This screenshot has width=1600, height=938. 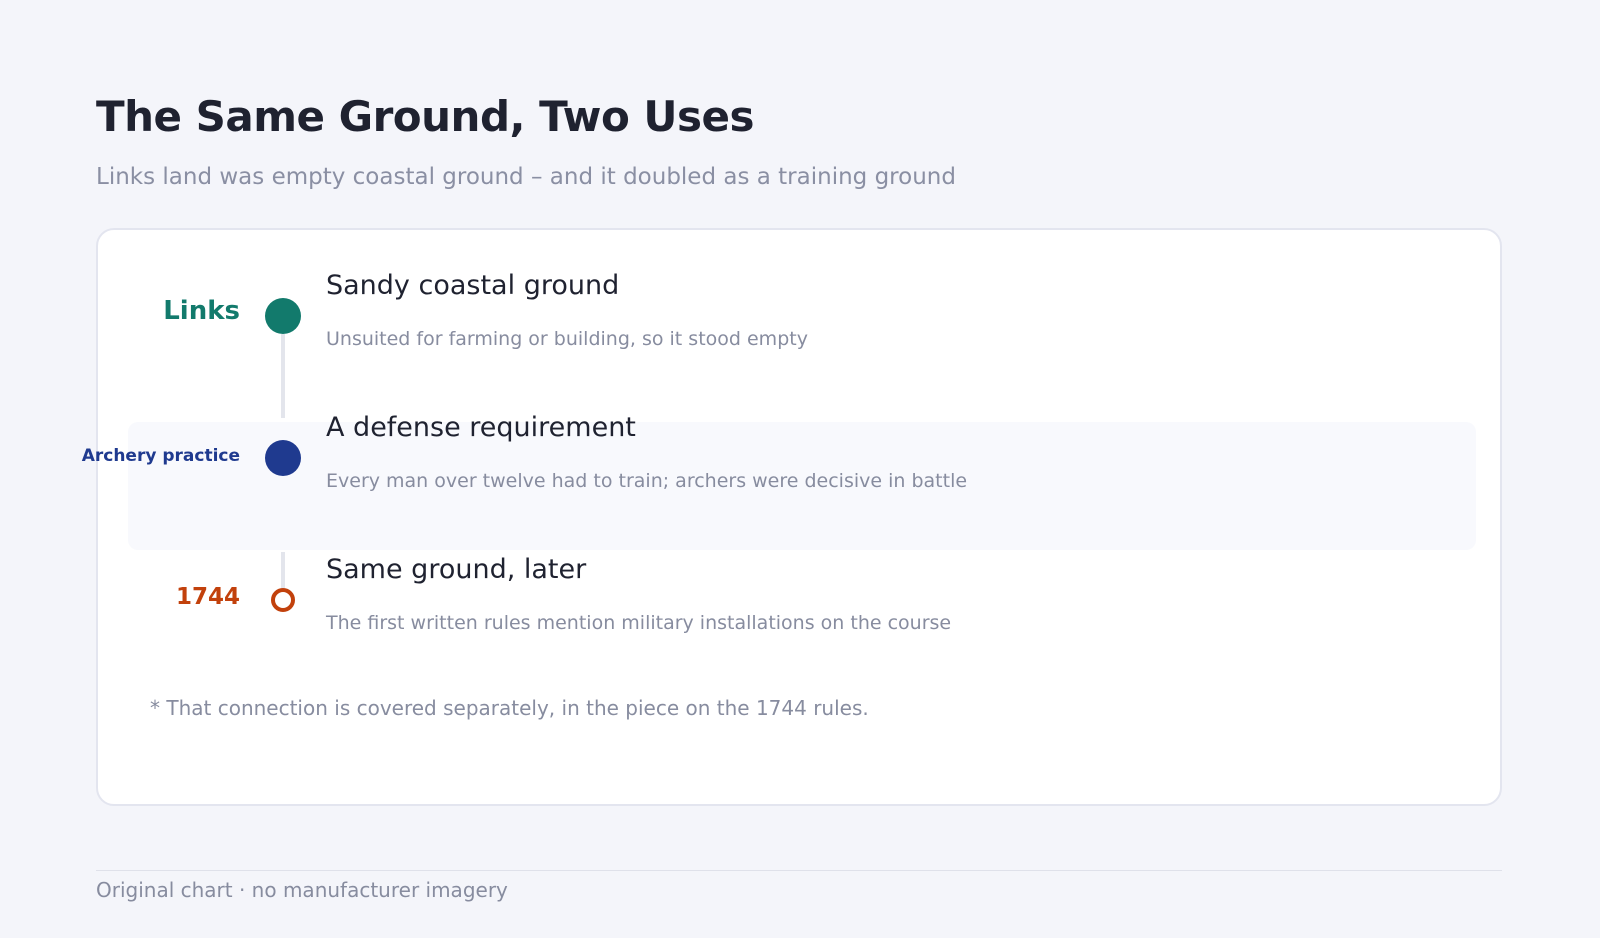 What do you see at coordinates (473, 285) in the screenshot?
I see `step-title: Sandy coastal ground` at bounding box center [473, 285].